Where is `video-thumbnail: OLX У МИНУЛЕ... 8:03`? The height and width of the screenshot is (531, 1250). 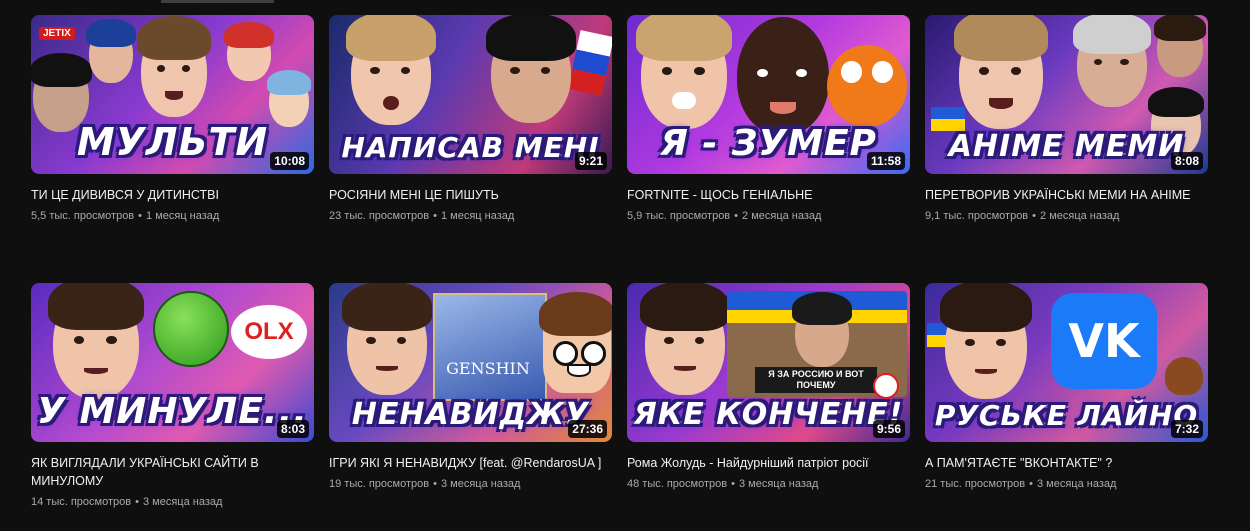
video-thumbnail: OLX У МИНУЛЕ... 8:03 is located at coordinates (172, 362).